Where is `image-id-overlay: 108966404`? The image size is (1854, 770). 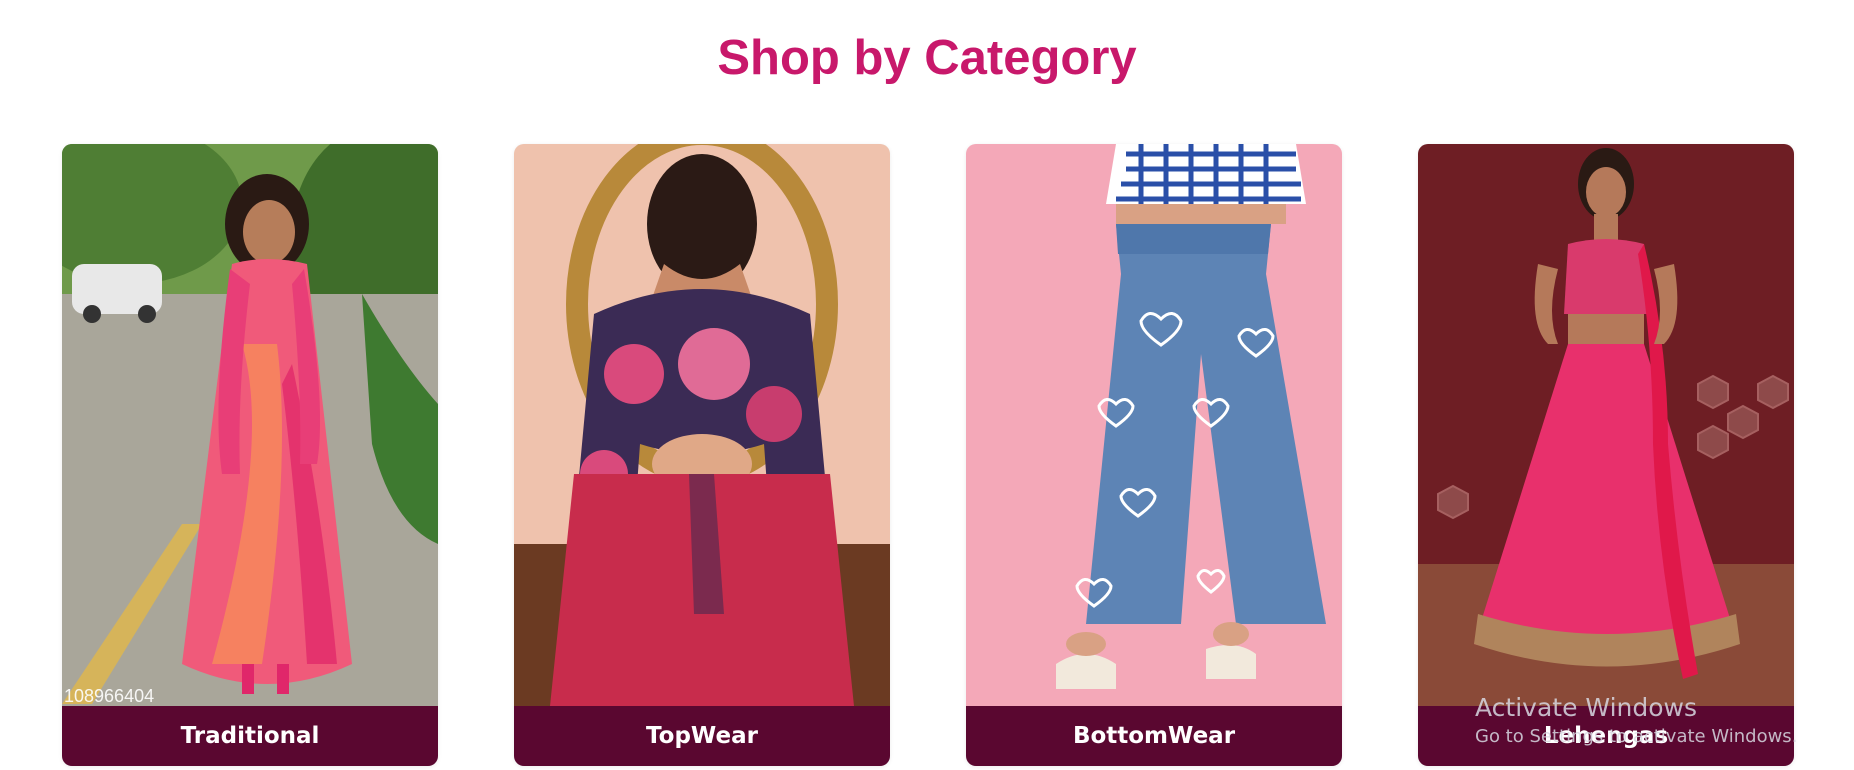 image-id-overlay: 108966404 is located at coordinates (109, 696).